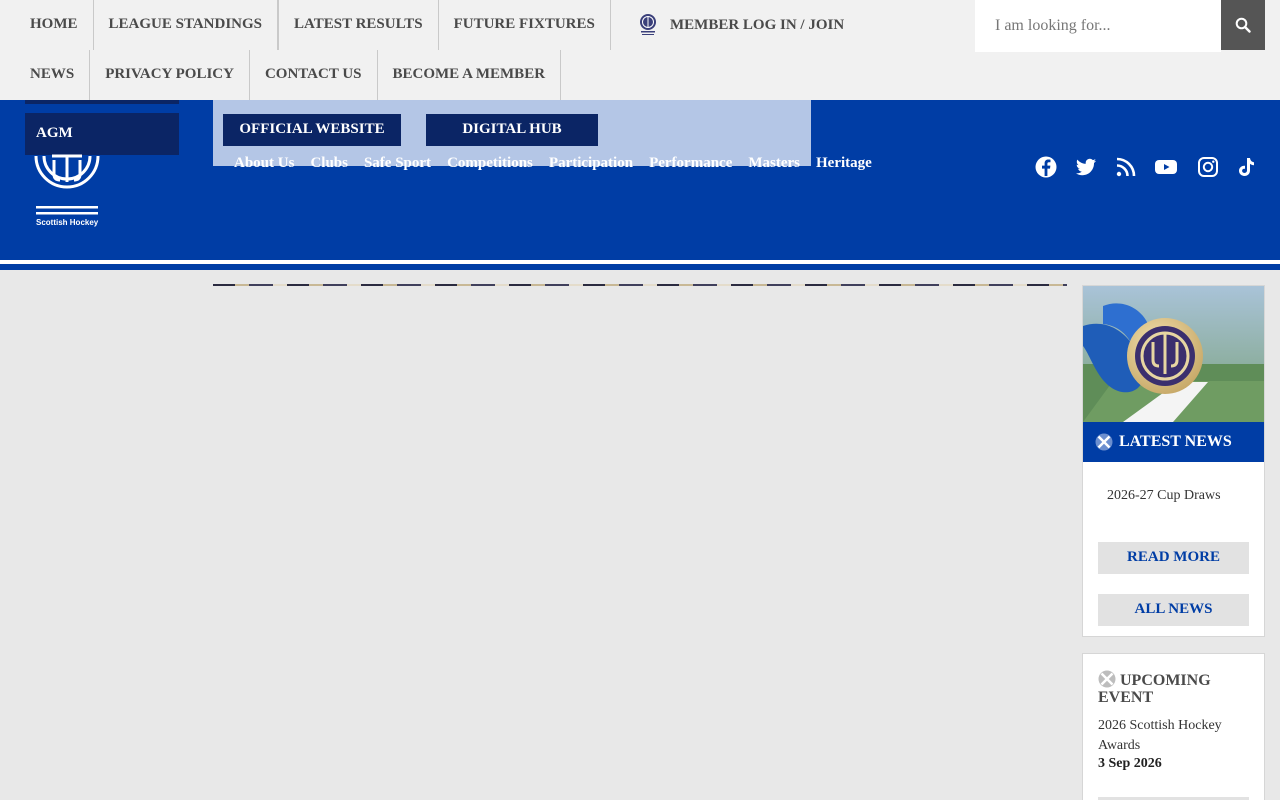 This screenshot has height=800, width=1280. I want to click on nav-latest-results: LATEST RESULTS, so click(358, 25).